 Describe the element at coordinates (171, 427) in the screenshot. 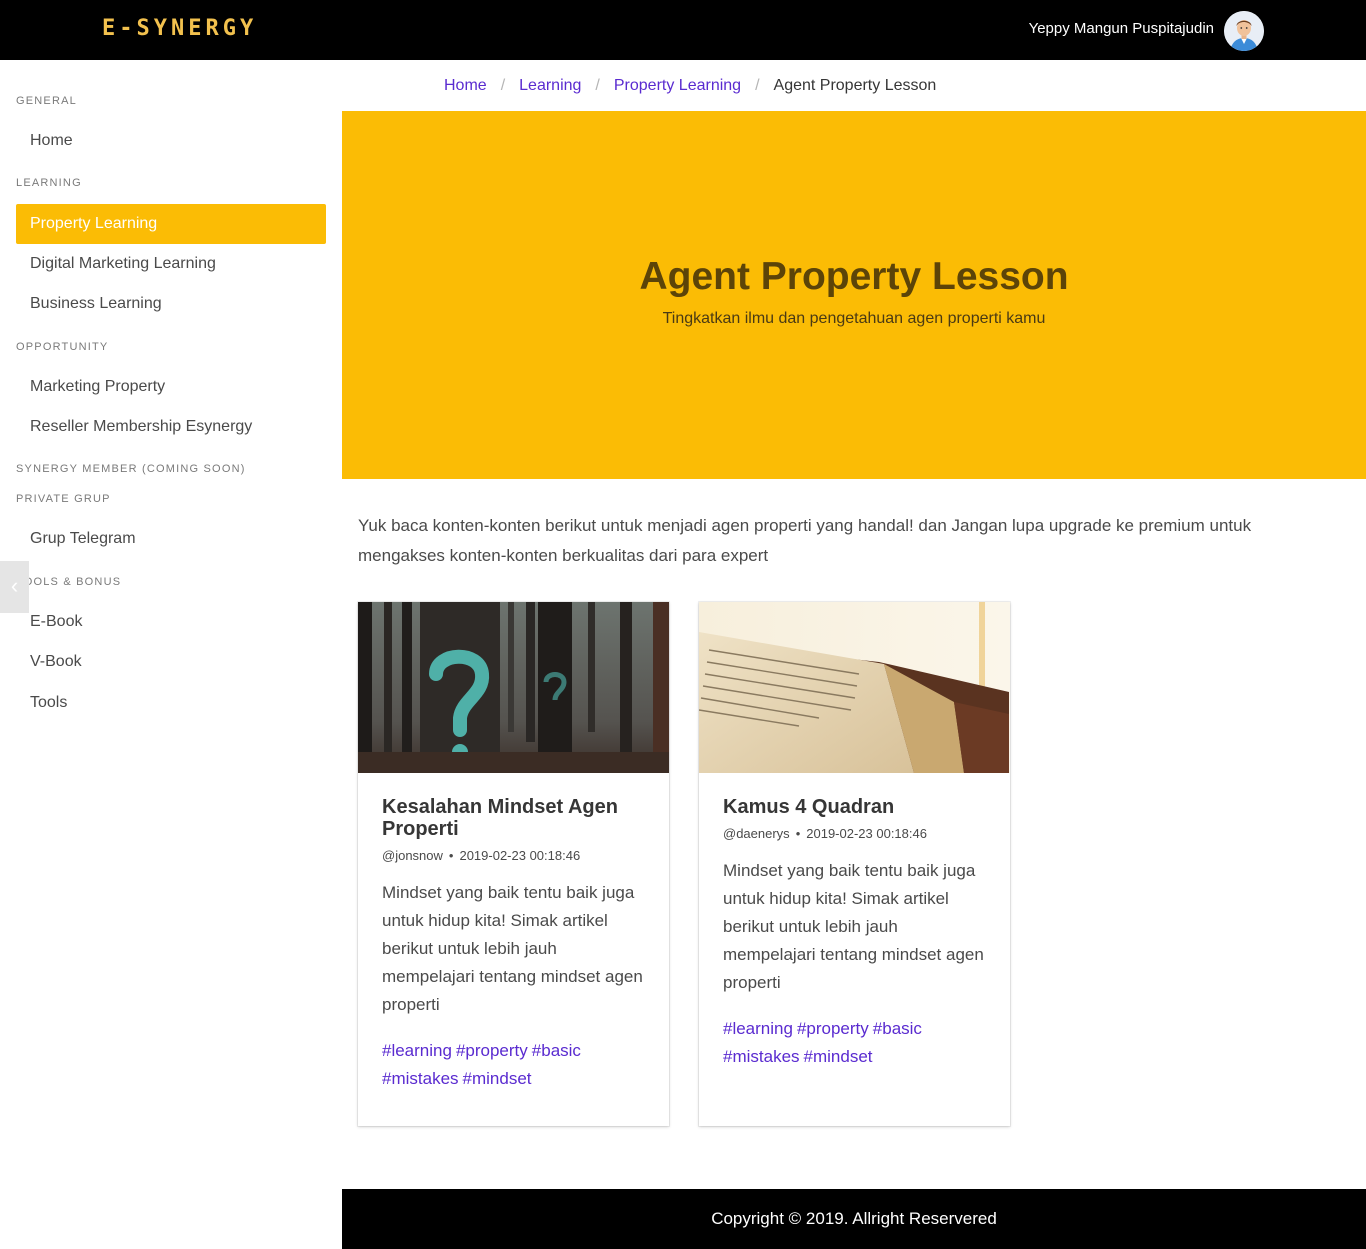

I see `sidebar-item-reseller-membership: Reseller Membership Esynergy` at that location.